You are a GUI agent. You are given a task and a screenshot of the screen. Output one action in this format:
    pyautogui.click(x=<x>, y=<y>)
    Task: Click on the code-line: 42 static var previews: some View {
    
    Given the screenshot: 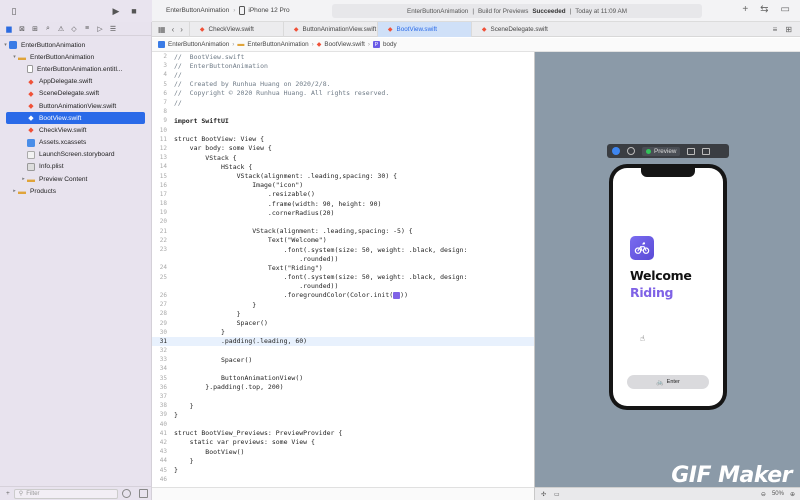 What is the action you would take?
    pyautogui.click(x=343, y=442)
    